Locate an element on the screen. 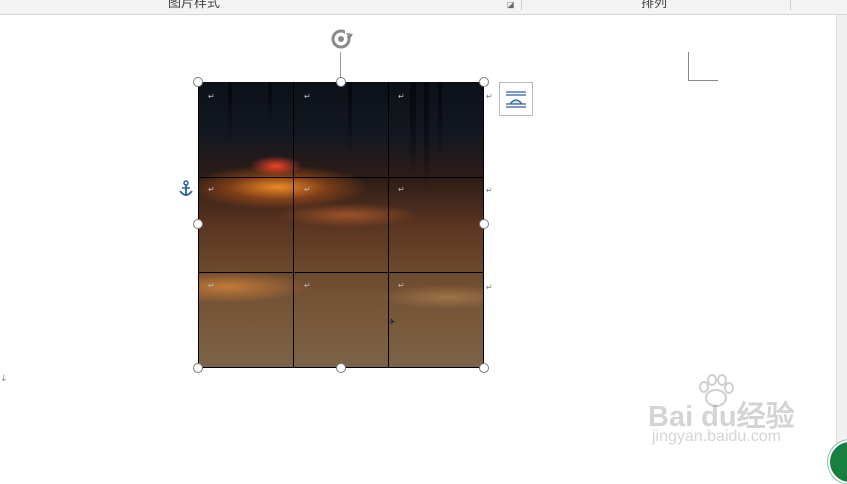  rotate-handle-icon is located at coordinates (341, 39).